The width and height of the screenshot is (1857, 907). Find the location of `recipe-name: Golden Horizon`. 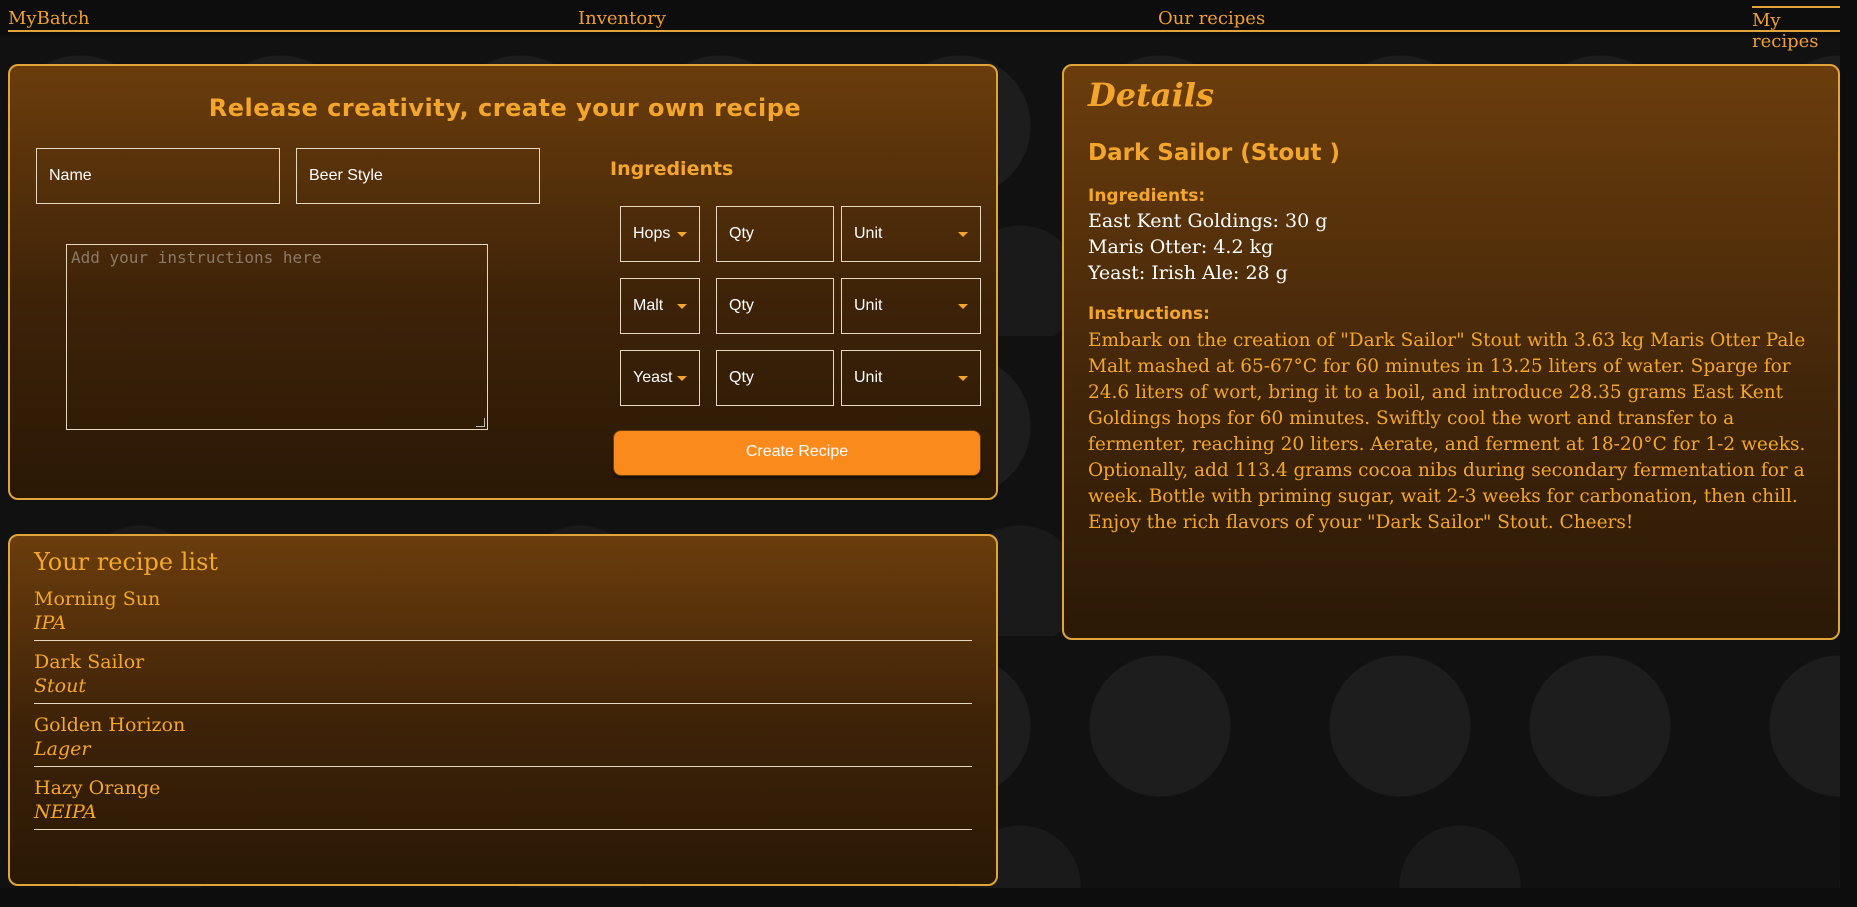

recipe-name: Golden Horizon is located at coordinates (110, 725).